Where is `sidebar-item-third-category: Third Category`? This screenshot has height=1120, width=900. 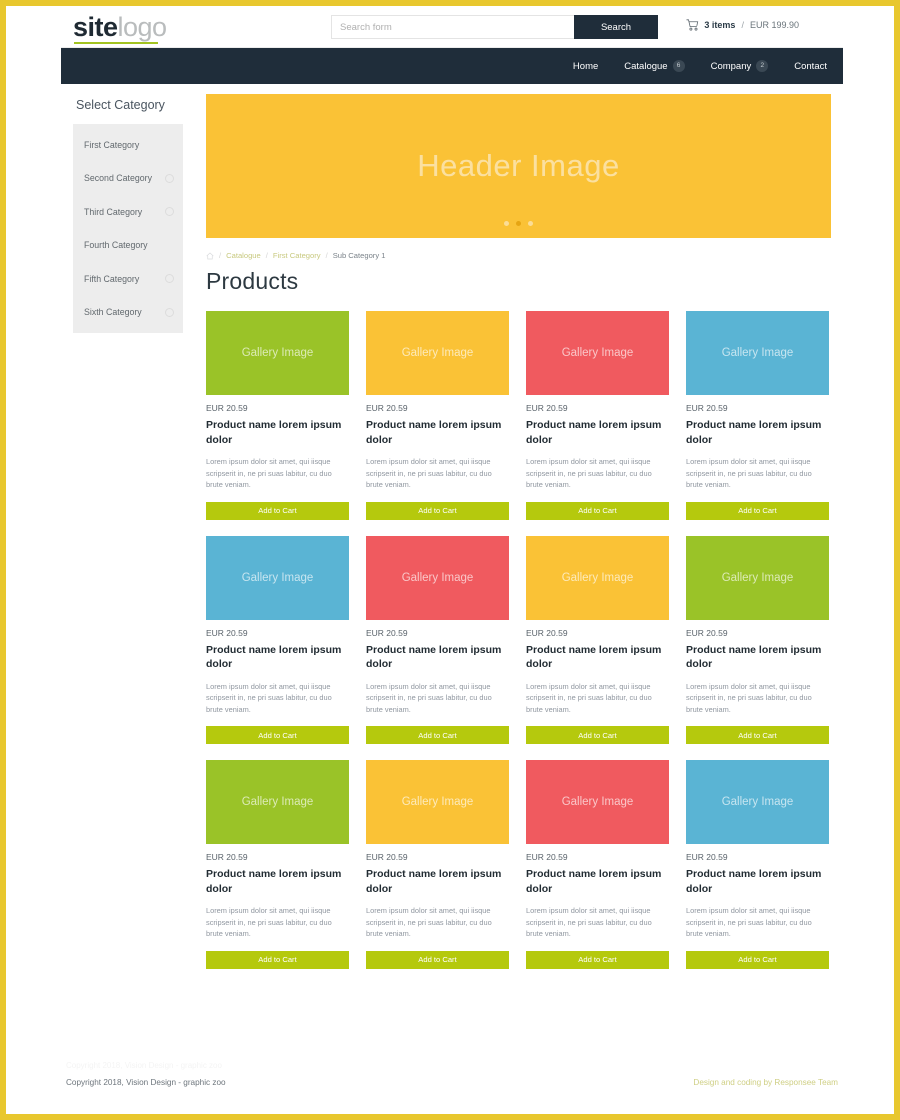 sidebar-item-third-category: Third Category is located at coordinates (128, 212).